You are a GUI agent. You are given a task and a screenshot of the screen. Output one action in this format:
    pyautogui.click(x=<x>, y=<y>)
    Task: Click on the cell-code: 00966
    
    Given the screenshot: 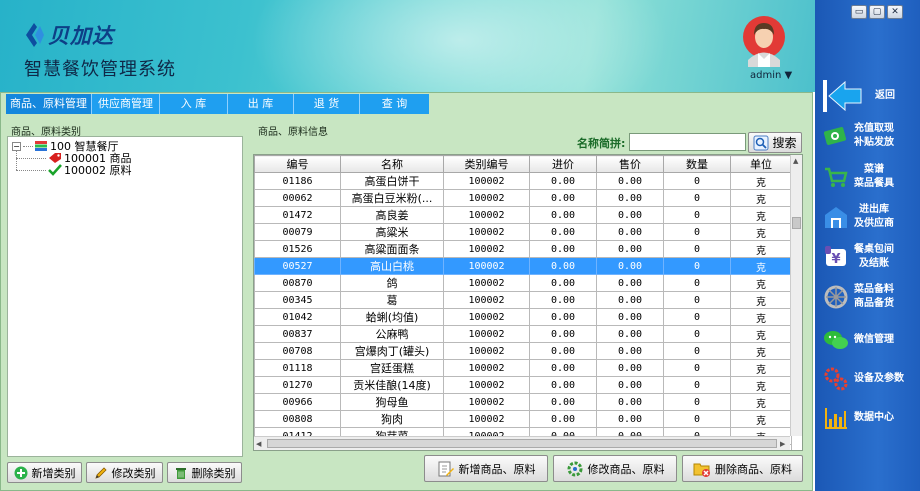 What is the action you would take?
    pyautogui.click(x=297, y=402)
    